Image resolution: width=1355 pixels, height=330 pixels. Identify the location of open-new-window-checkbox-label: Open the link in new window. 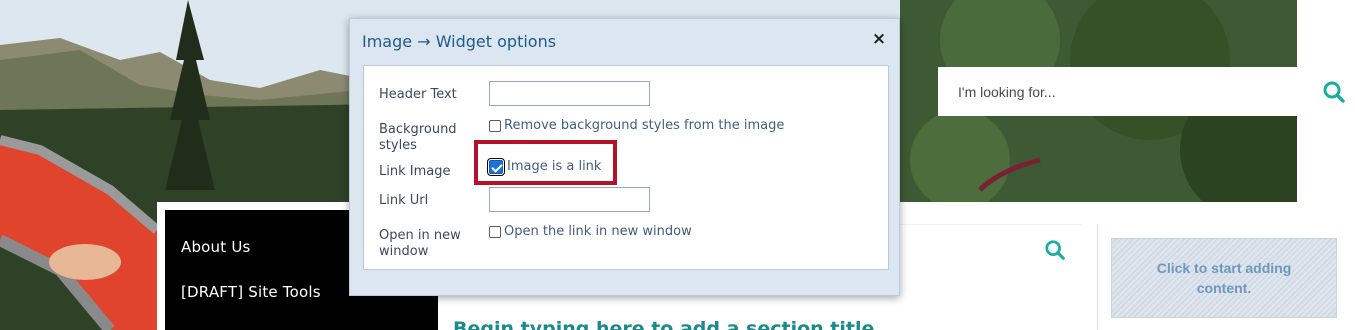
(598, 231).